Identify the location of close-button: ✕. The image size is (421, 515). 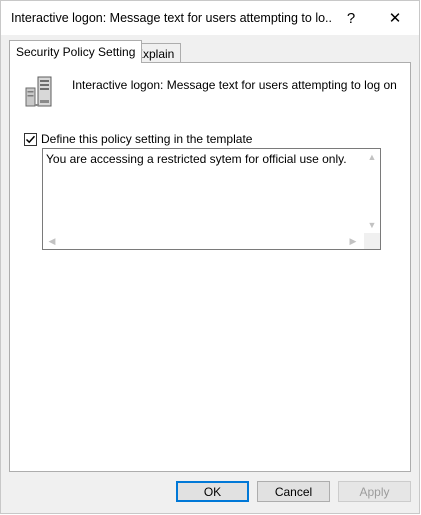
(395, 18).